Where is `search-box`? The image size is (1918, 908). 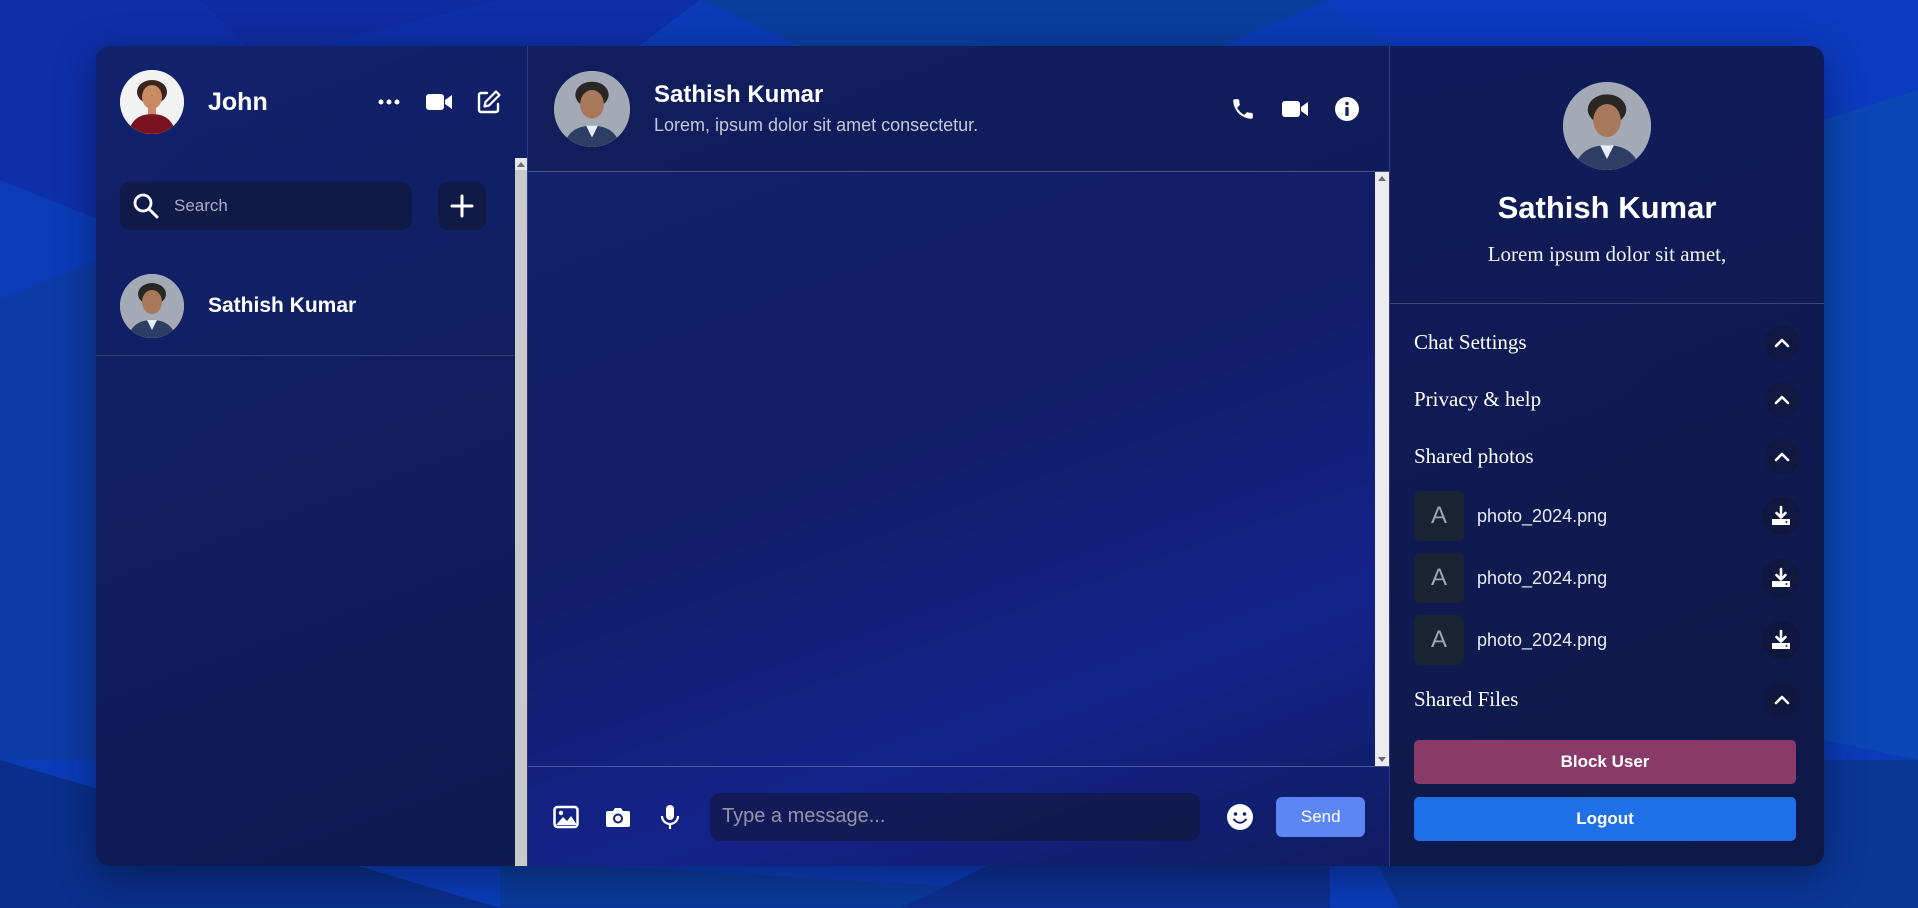
search-box is located at coordinates (266, 206).